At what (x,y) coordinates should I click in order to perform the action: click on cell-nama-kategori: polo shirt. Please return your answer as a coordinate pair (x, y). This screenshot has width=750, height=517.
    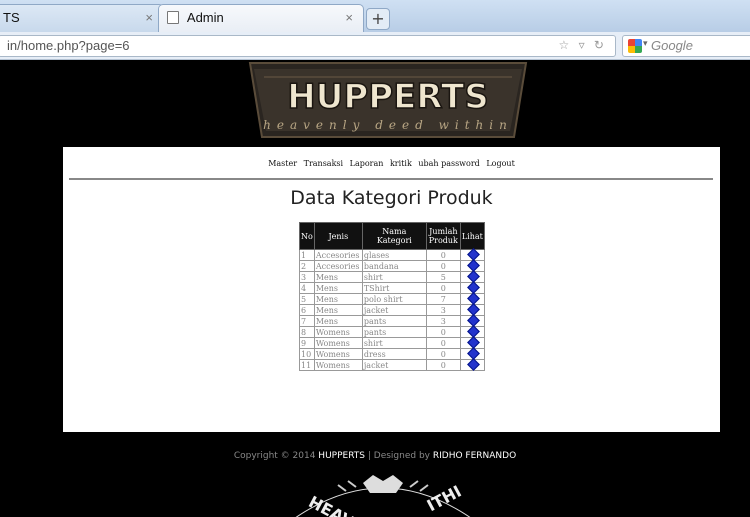
    Looking at the image, I should click on (394, 299).